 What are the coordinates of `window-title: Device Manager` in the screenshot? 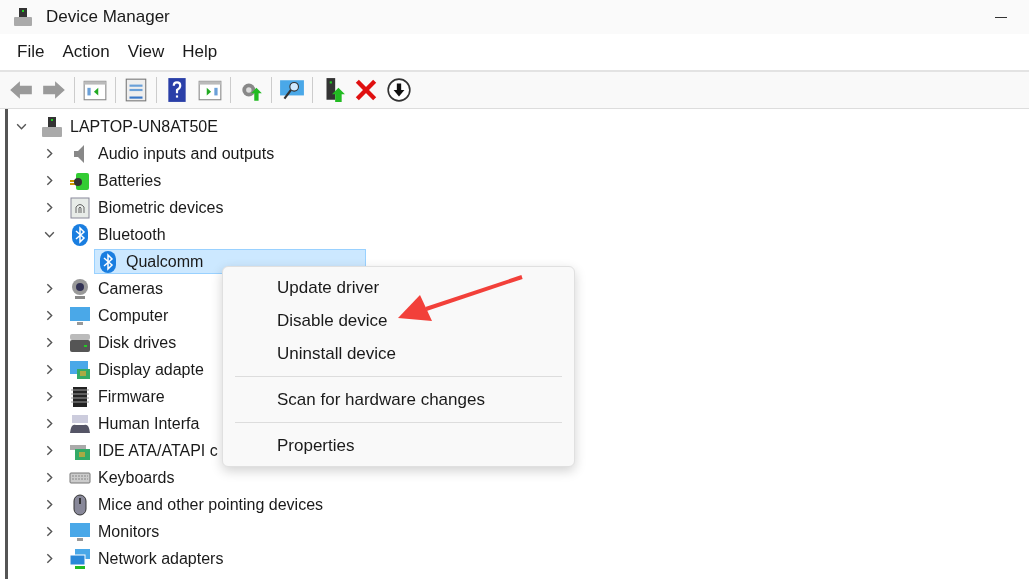 It's located at (108, 17).